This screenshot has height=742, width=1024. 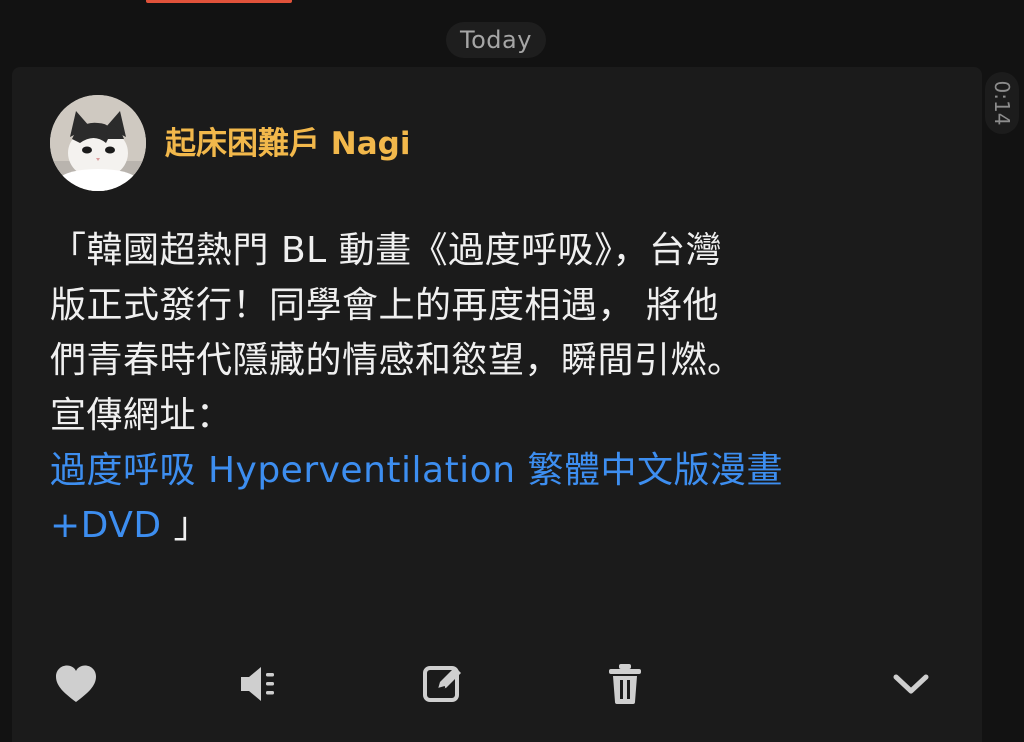 I want to click on chevron-down-icon, so click(x=911, y=684).